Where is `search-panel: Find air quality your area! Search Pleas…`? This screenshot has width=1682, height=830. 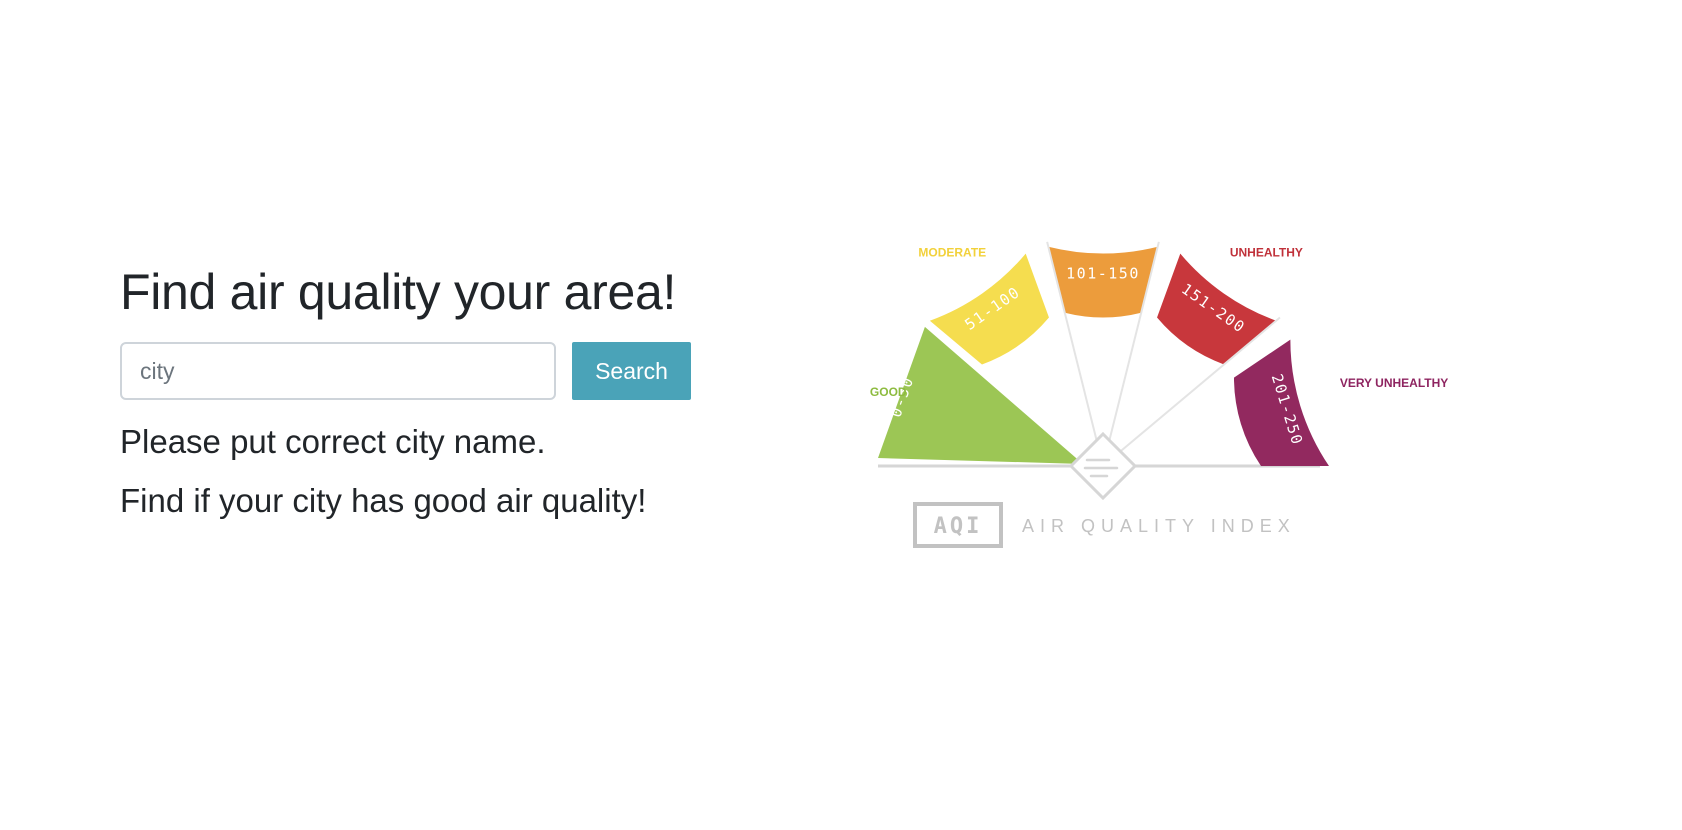
search-panel: Find air quality your area! Search Pleas… is located at coordinates (430, 391).